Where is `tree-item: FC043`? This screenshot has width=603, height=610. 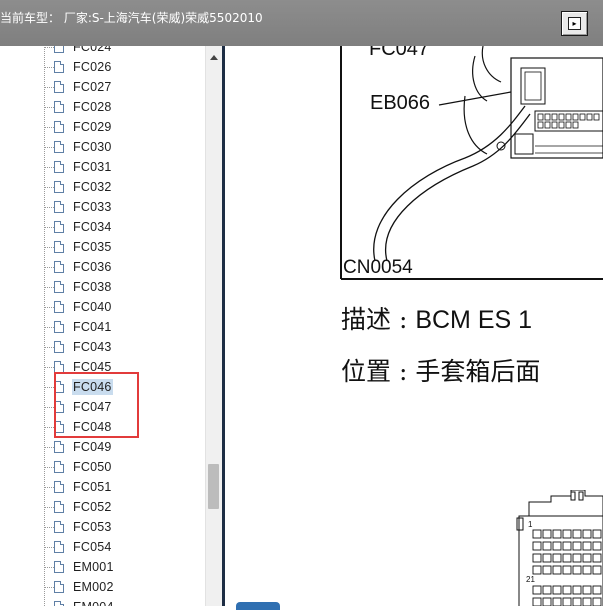
tree-item: FC043 is located at coordinates (78, 347).